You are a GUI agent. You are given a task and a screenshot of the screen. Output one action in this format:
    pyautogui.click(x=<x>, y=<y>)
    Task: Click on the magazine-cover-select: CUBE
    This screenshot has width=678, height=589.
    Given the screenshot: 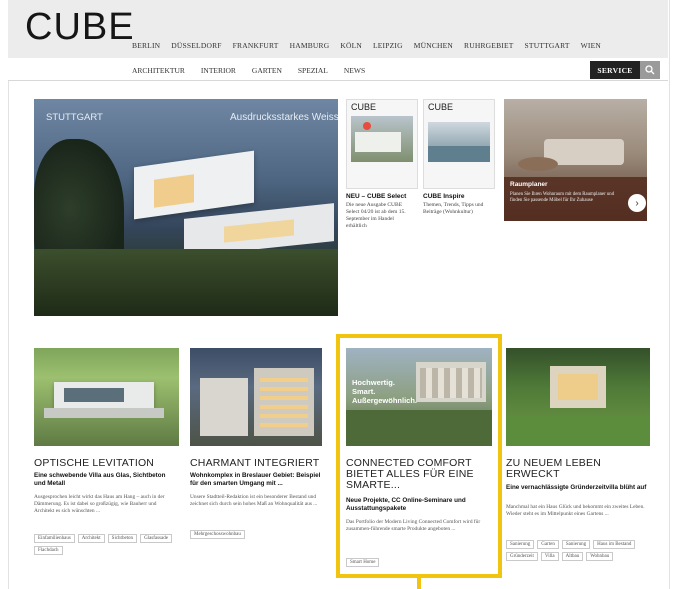 What is the action you would take?
    pyautogui.click(x=382, y=144)
    